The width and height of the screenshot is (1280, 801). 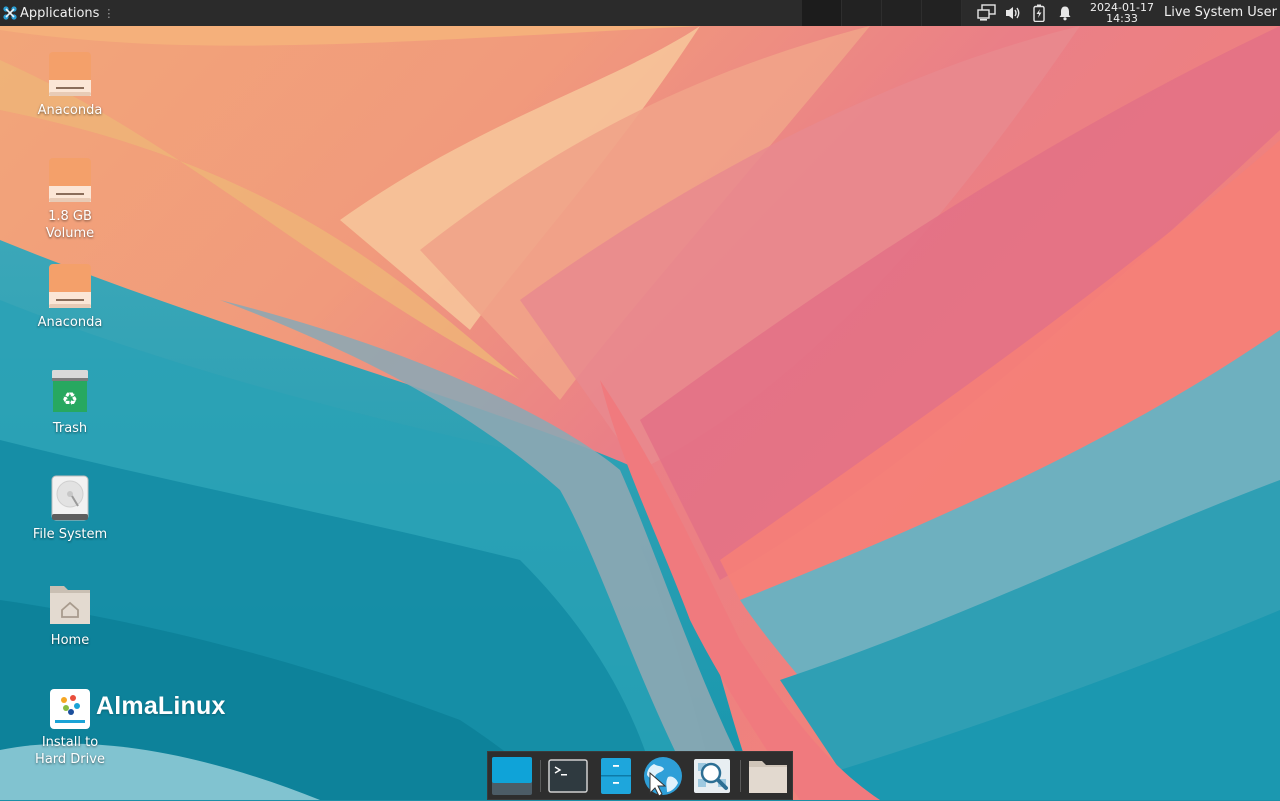 I want to click on system-tray, so click(x=1026, y=13).